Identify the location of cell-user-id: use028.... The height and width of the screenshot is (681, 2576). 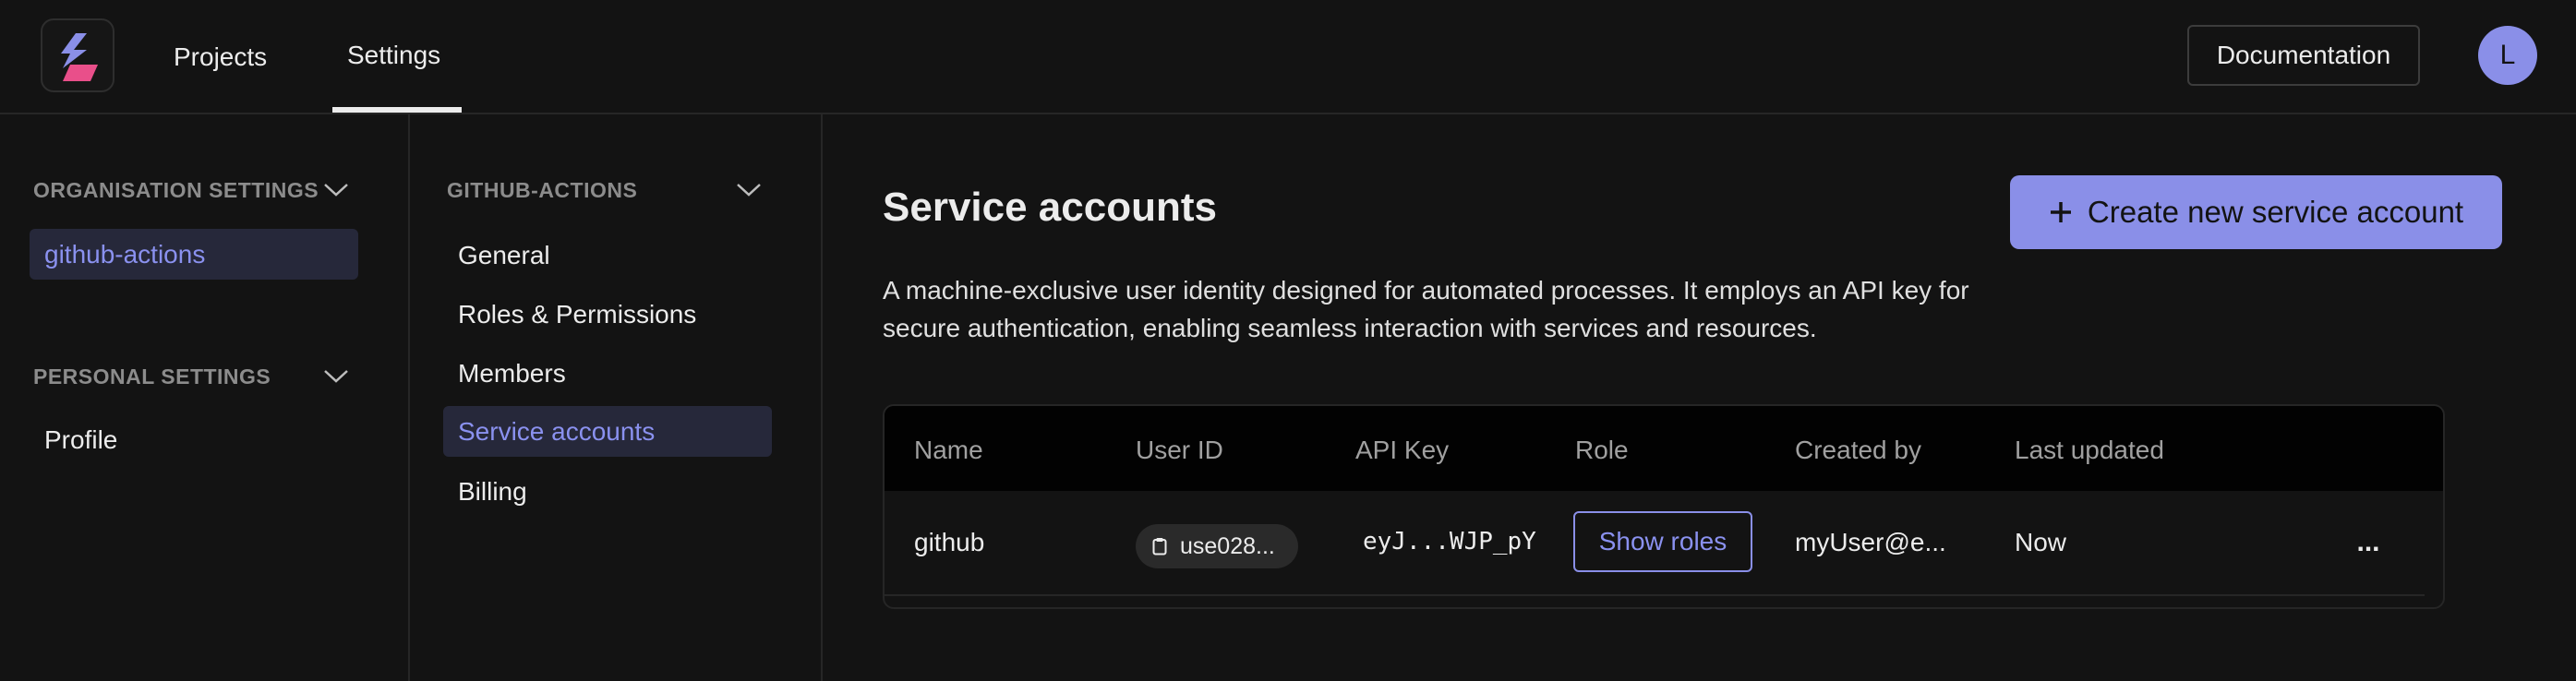
(1227, 545).